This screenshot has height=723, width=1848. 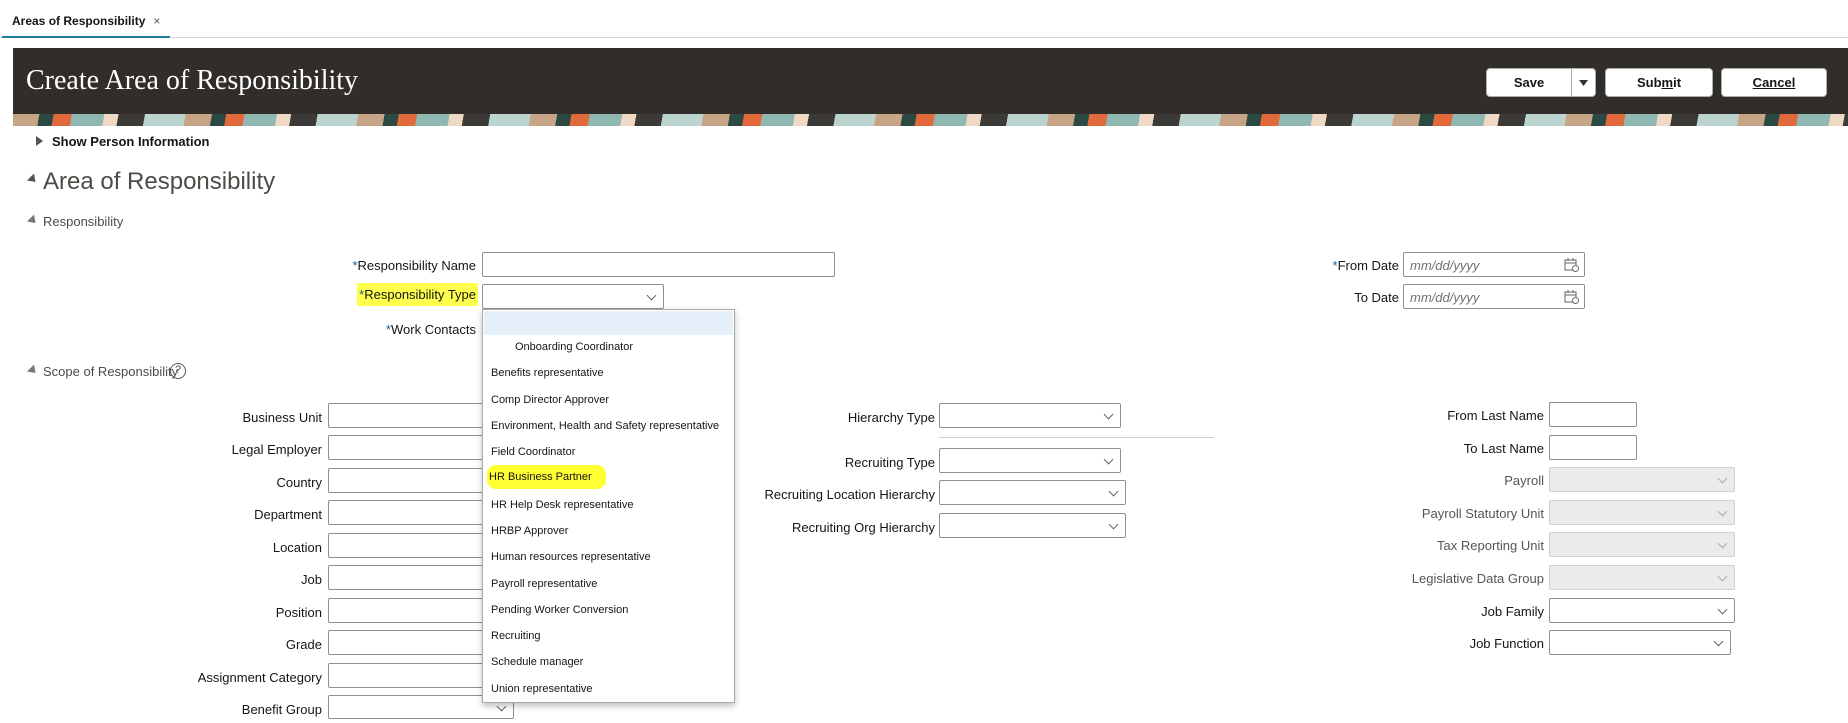 What do you see at coordinates (303, 644) in the screenshot?
I see `grade-label: Grade` at bounding box center [303, 644].